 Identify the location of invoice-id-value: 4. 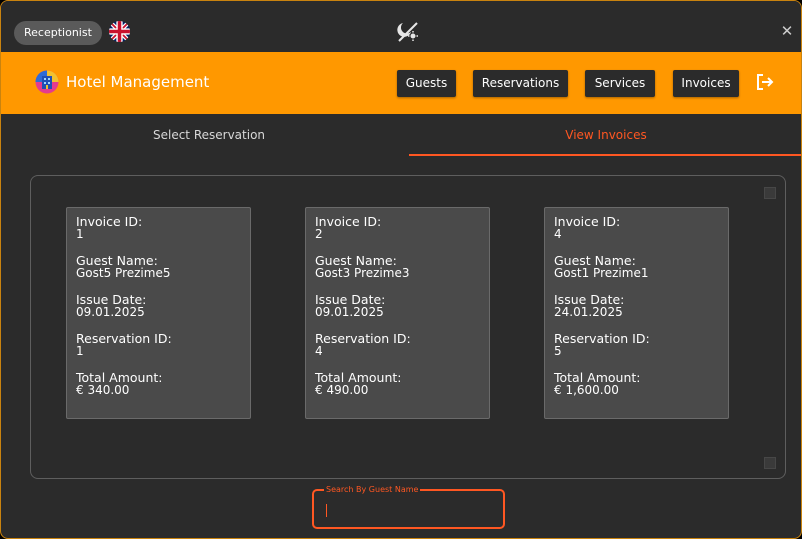
(558, 234).